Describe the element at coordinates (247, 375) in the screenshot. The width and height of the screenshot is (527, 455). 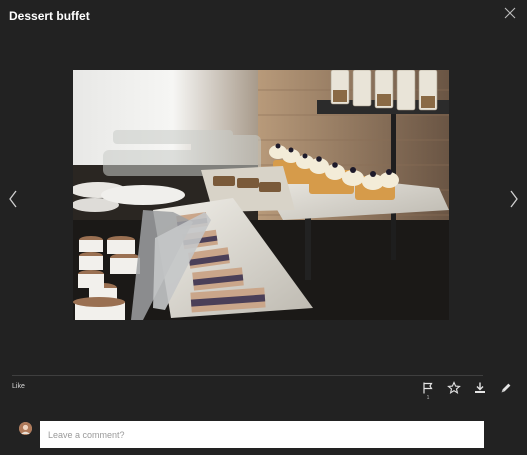
I see `divider` at that location.